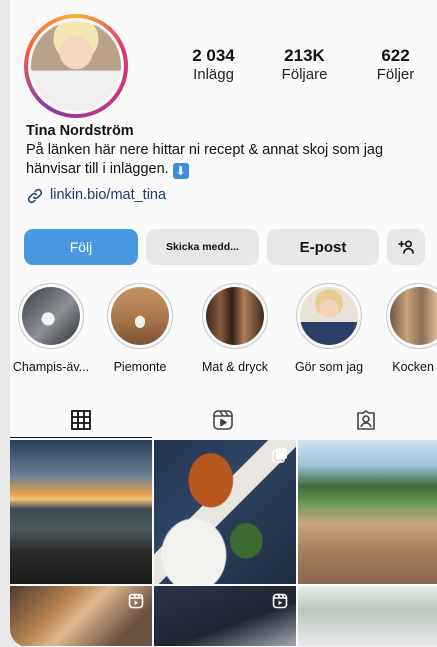  I want to click on avatar-photo, so click(76, 66).